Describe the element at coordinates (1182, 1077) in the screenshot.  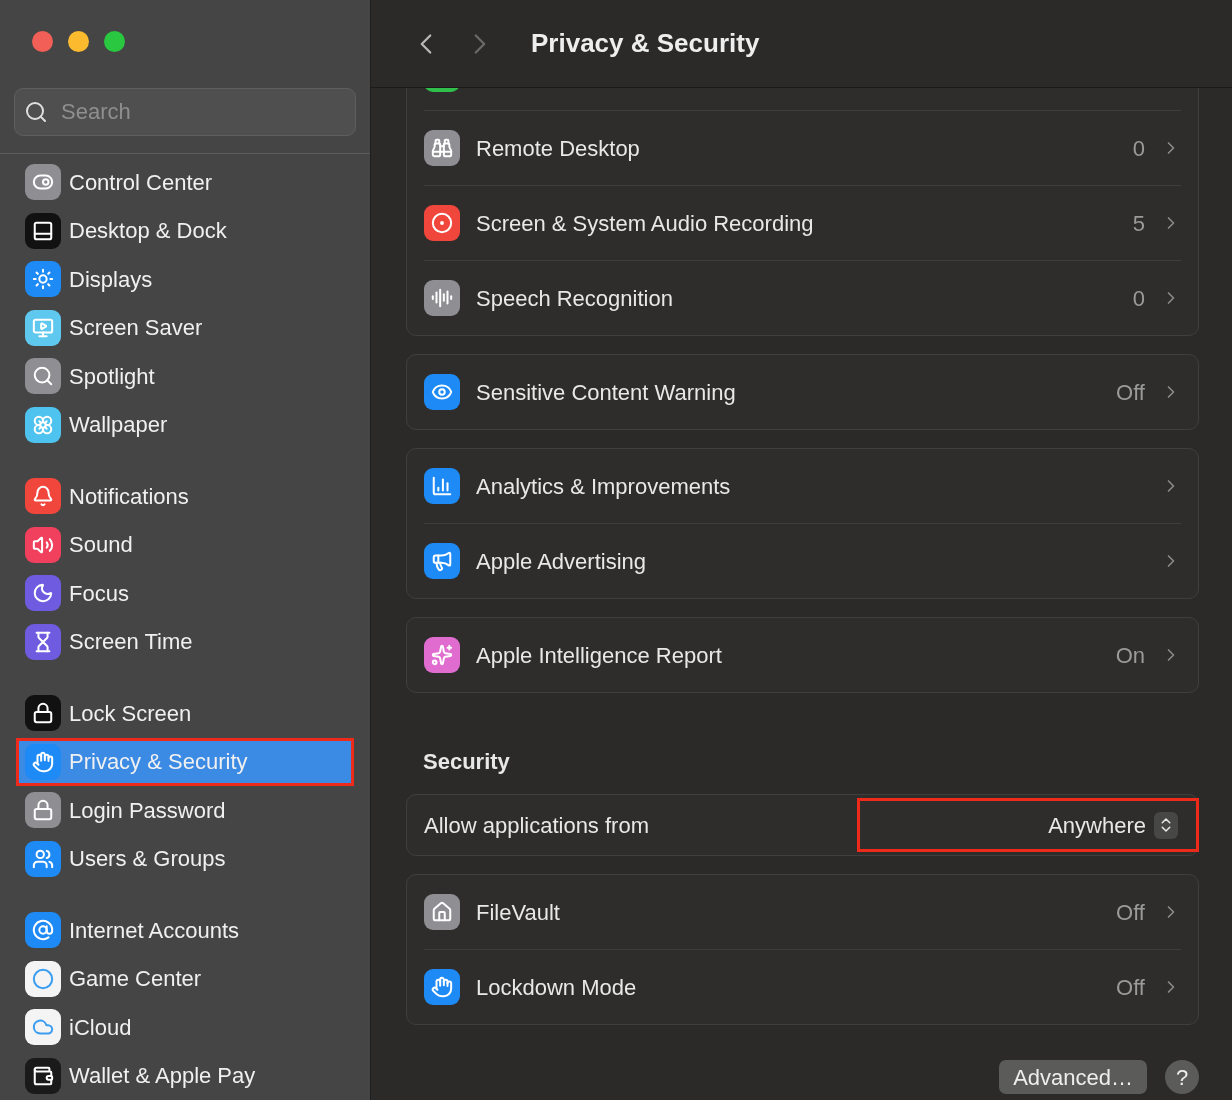
I see `help-button: ?` at that location.